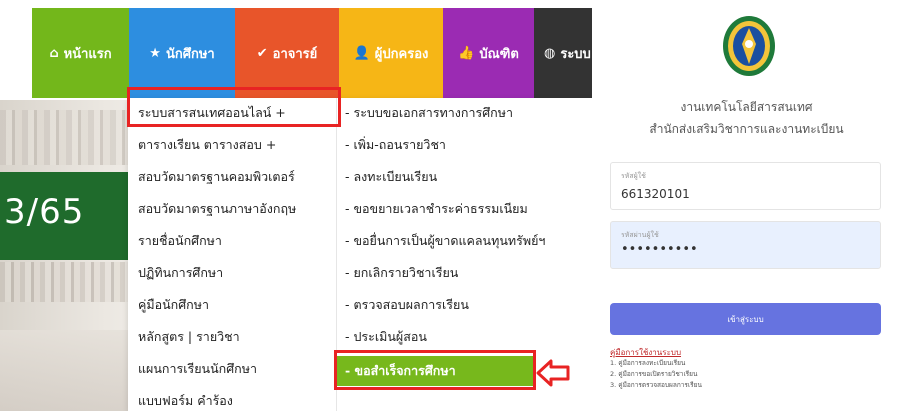 Image resolution: width=901 pixels, height=411 pixels. Describe the element at coordinates (401, 54) in the screenshot. I see `nav-label: ผู้ปกครอง` at that location.